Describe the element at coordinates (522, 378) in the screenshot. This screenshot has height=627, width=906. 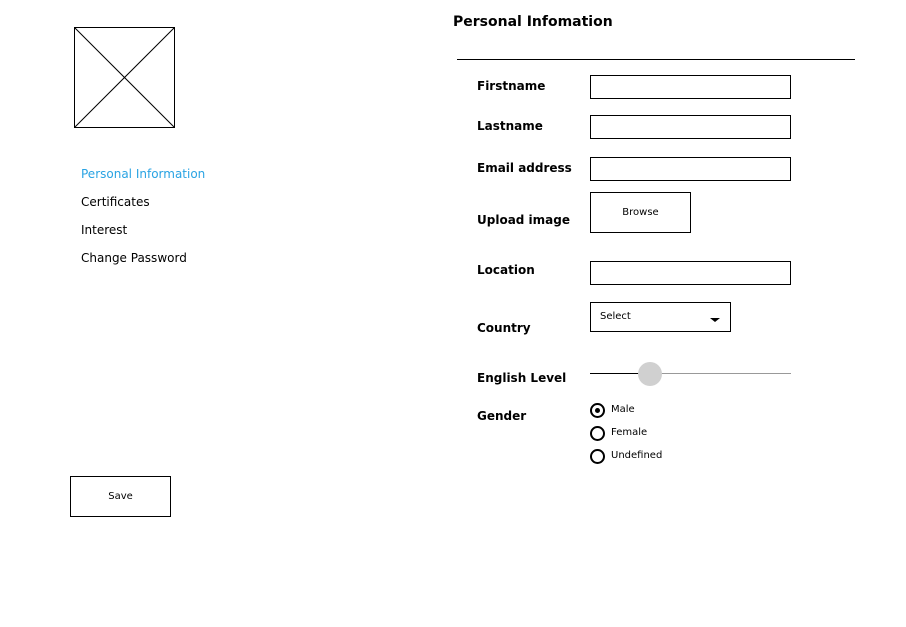
I see `english-level-label: English Level` at that location.